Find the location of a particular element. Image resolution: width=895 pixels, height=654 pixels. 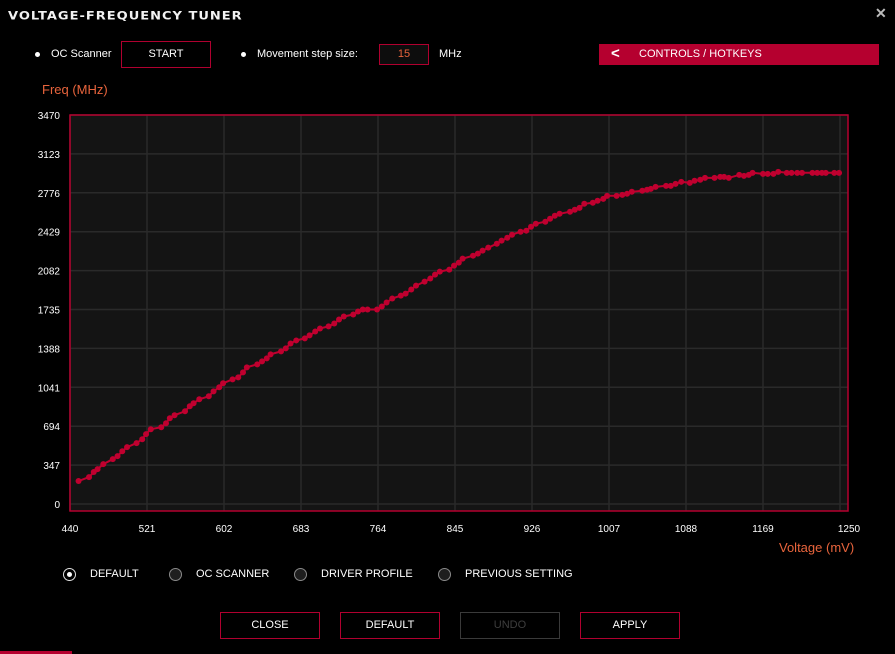

close-button: CLOSE is located at coordinates (270, 625).